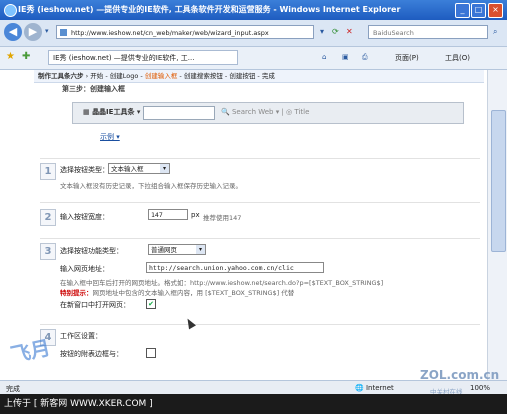 Image resolution: width=507 pixels, height=414 pixels. I want to click on address-dropdown-icon: ▾, so click(322, 31).